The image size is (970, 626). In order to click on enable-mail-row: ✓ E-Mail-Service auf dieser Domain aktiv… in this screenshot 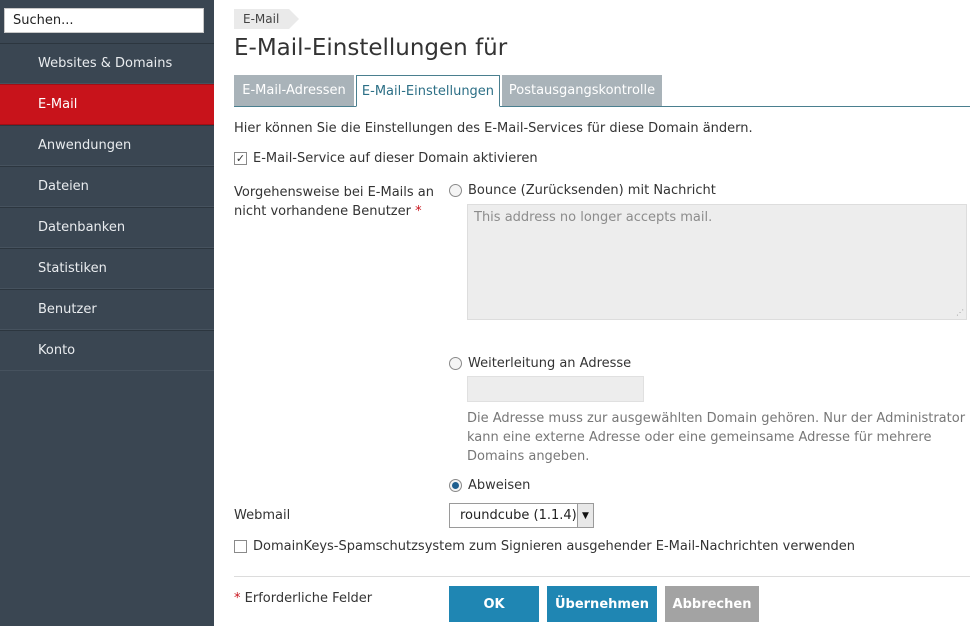, I will do `click(386, 158)`.